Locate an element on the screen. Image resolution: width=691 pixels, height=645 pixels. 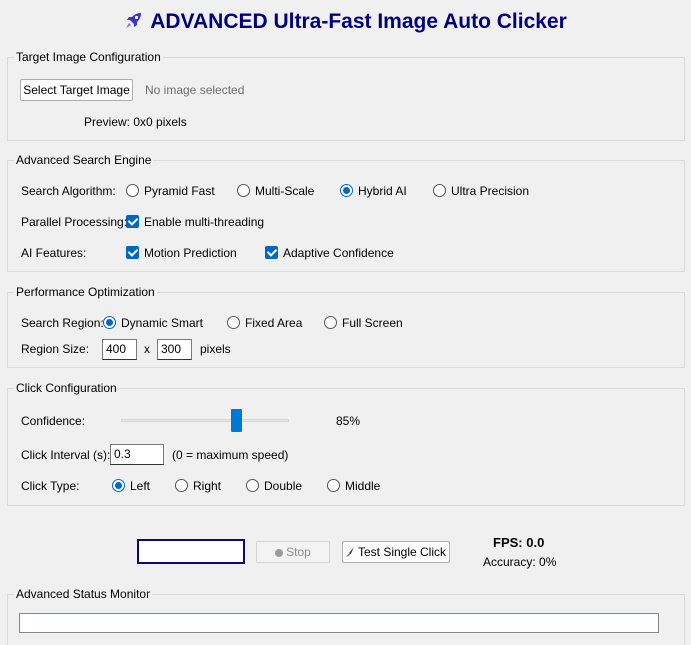
multithreading-label: Enable multi-threading is located at coordinates (204, 222).